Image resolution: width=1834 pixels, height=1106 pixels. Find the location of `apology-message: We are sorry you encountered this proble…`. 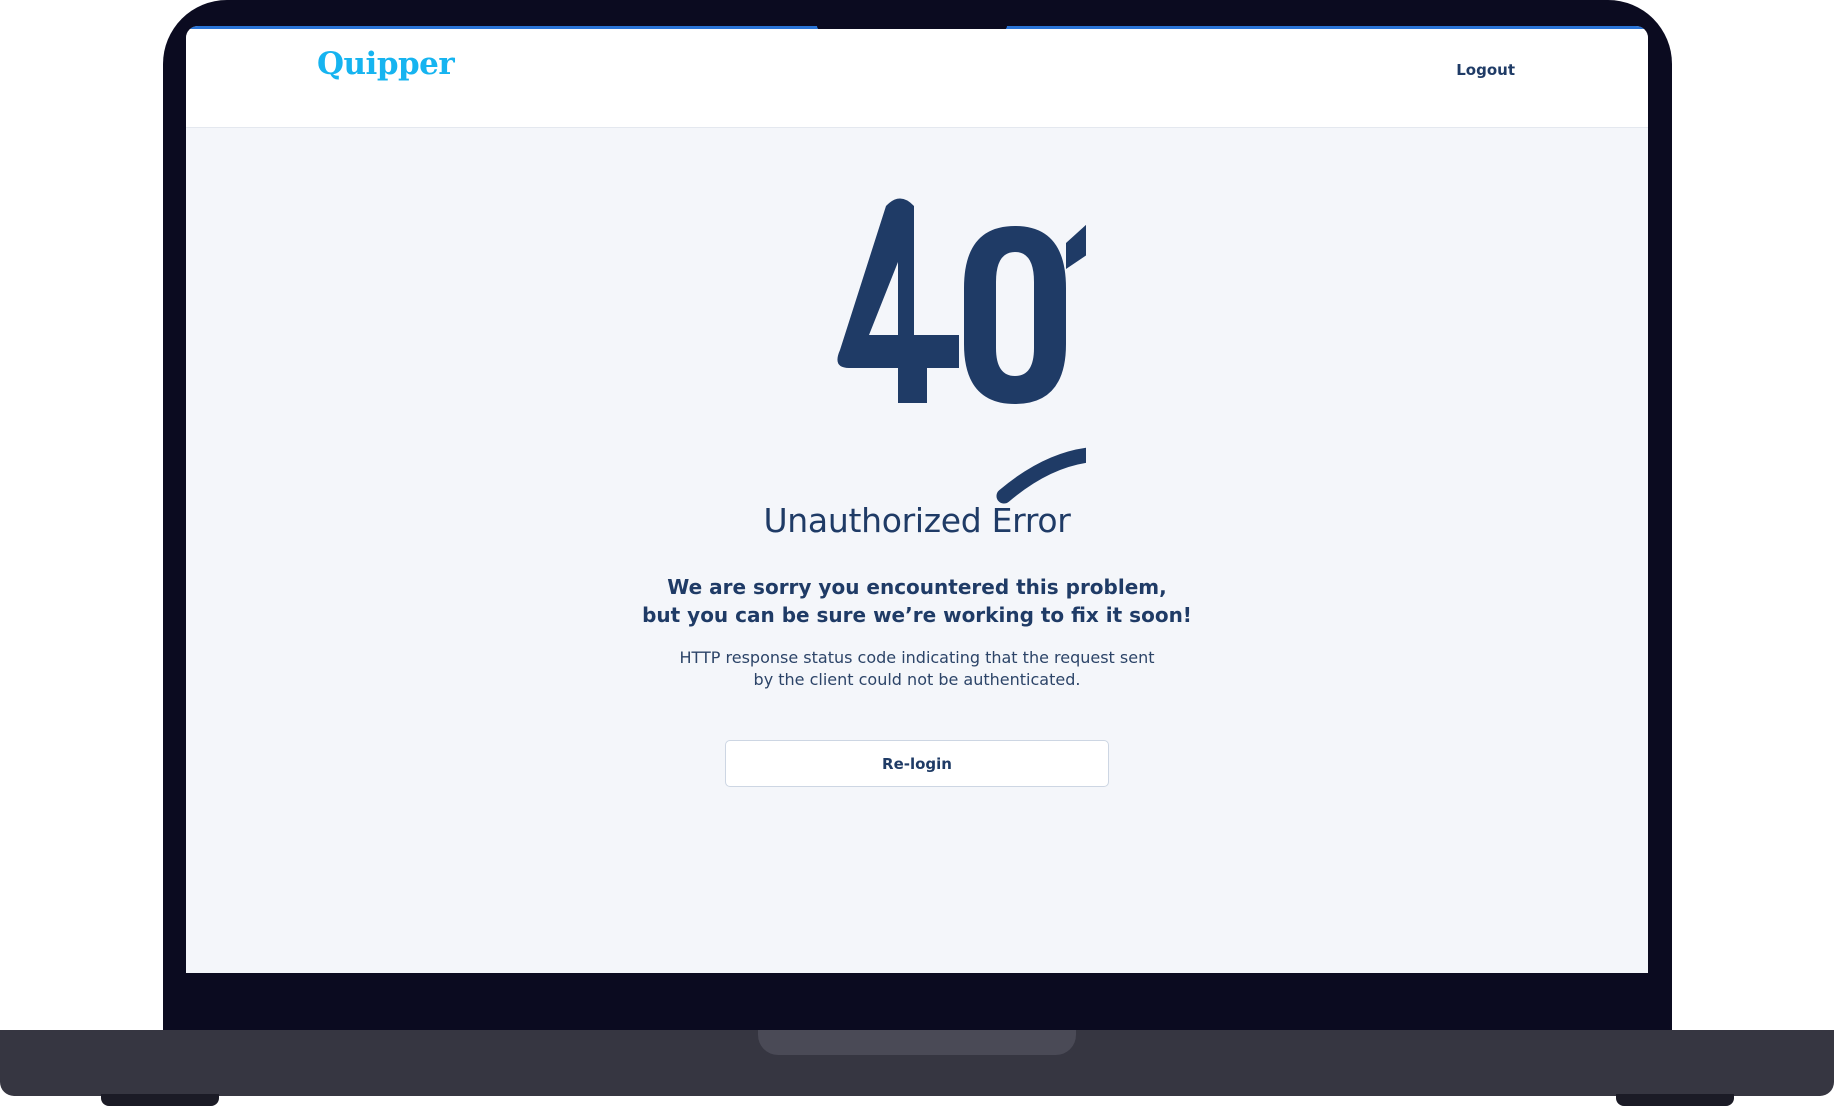

apology-message: We are sorry you encountered this proble… is located at coordinates (917, 601).